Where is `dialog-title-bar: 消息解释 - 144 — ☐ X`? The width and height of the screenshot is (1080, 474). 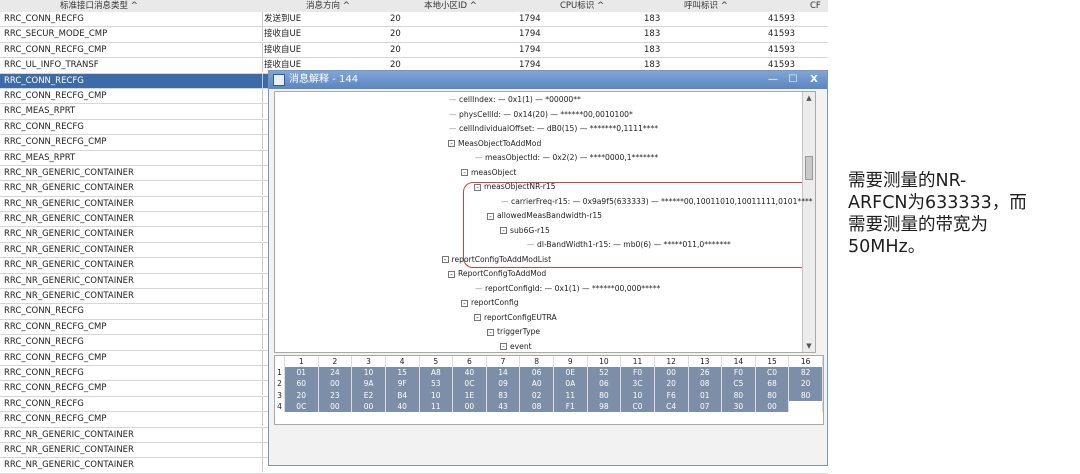
dialog-title-bar: 消息解释 - 144 — ☐ X is located at coordinates (548, 80).